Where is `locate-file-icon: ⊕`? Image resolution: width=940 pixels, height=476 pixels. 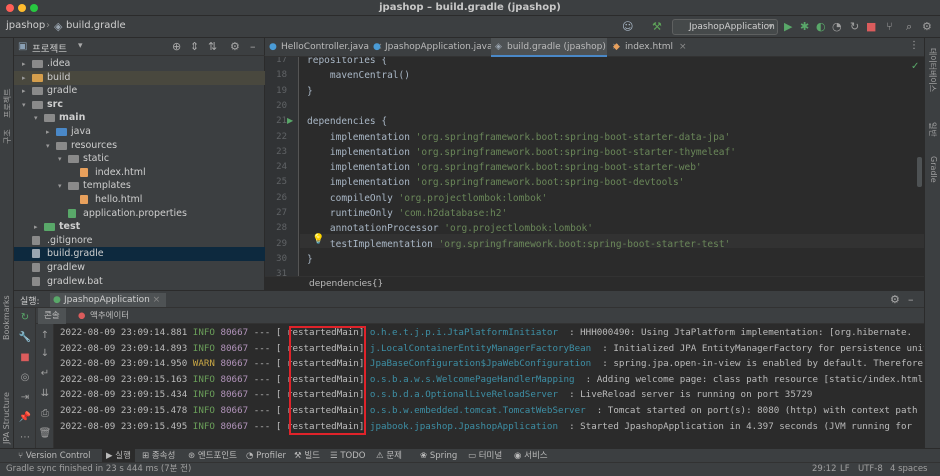
locate-file-icon: ⊕ is located at coordinates (176, 46).